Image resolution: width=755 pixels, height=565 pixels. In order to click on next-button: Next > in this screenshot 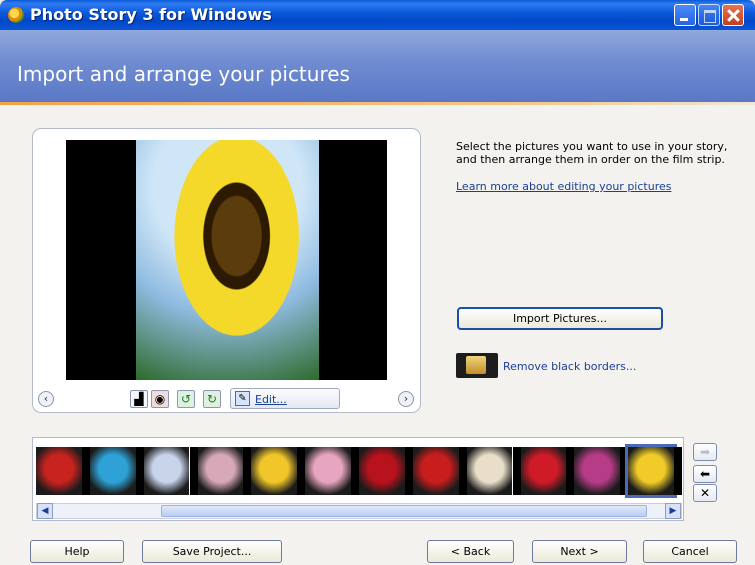, I will do `click(579, 551)`.